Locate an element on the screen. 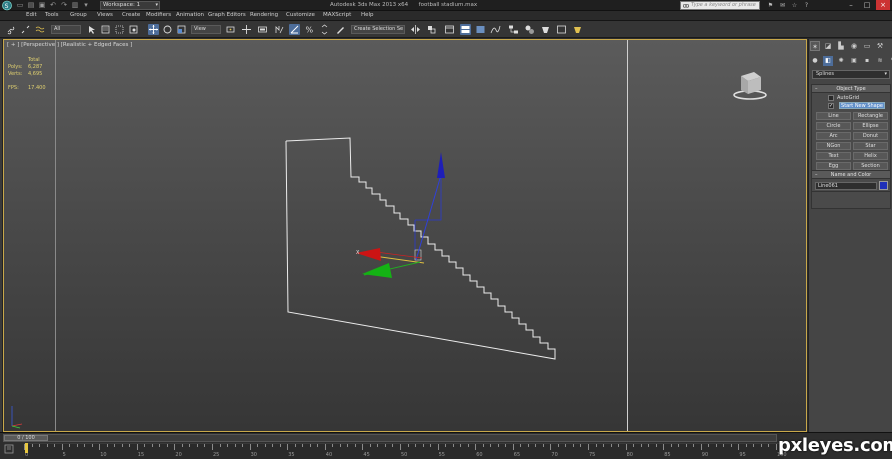  redo-icon: ↷ is located at coordinates (64, 5).